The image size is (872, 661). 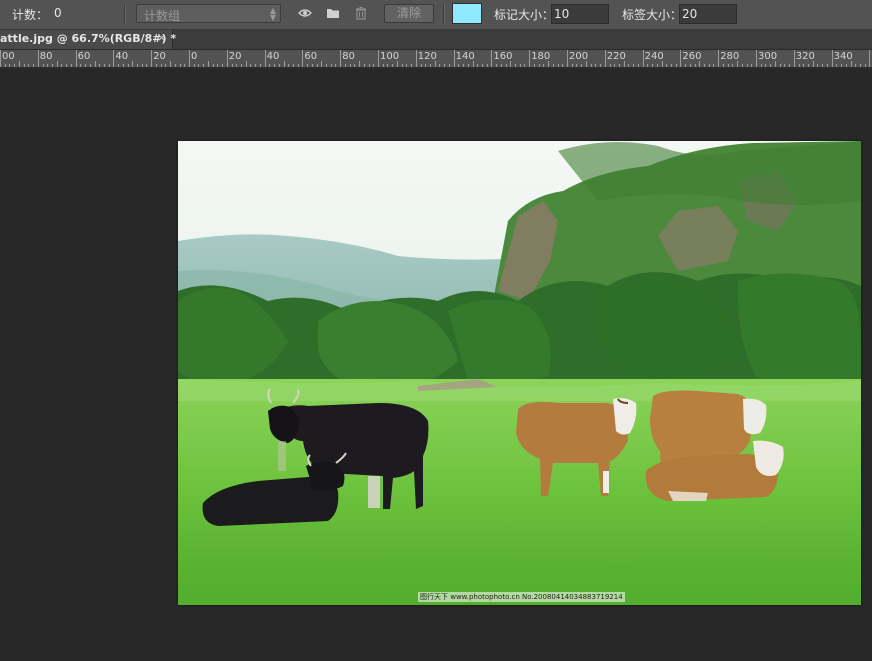 I want to click on marker-size-field: 10, so click(x=580, y=14).